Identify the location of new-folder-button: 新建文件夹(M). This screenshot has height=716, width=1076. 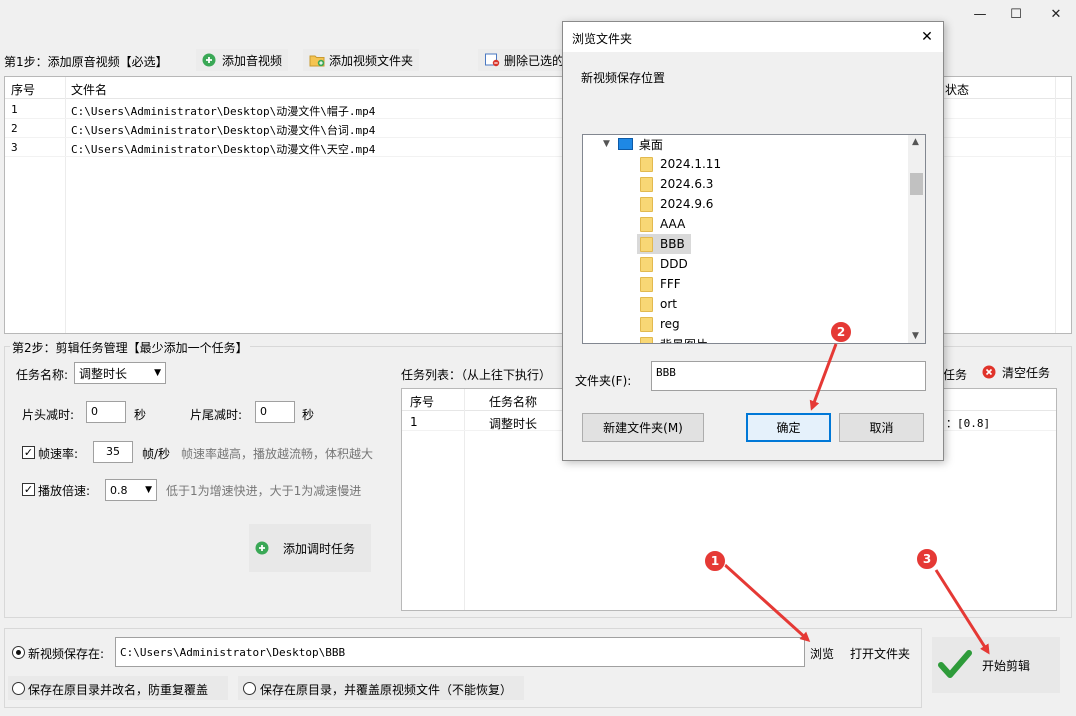
(643, 427).